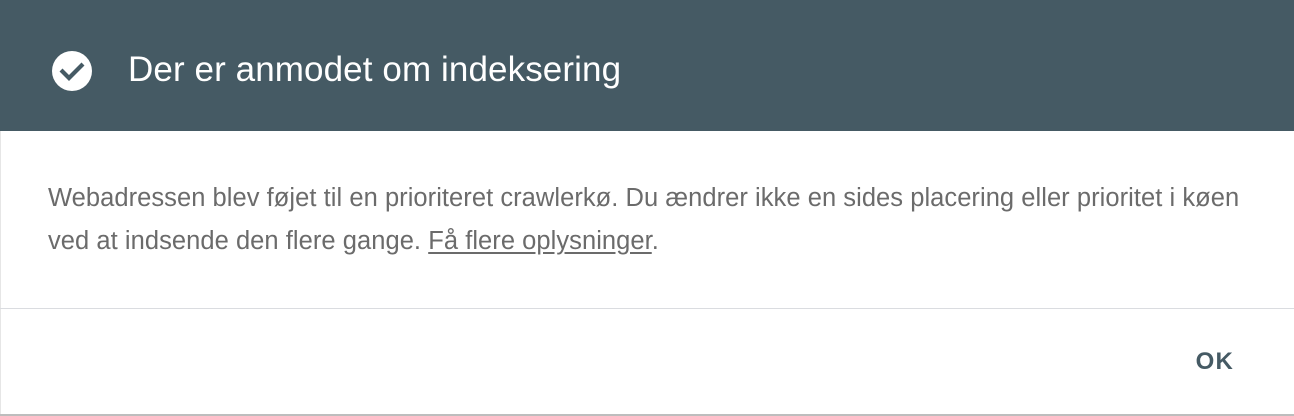 The image size is (1294, 416). What do you see at coordinates (655, 241) in the screenshot?
I see `message-end-punctuation: .` at bounding box center [655, 241].